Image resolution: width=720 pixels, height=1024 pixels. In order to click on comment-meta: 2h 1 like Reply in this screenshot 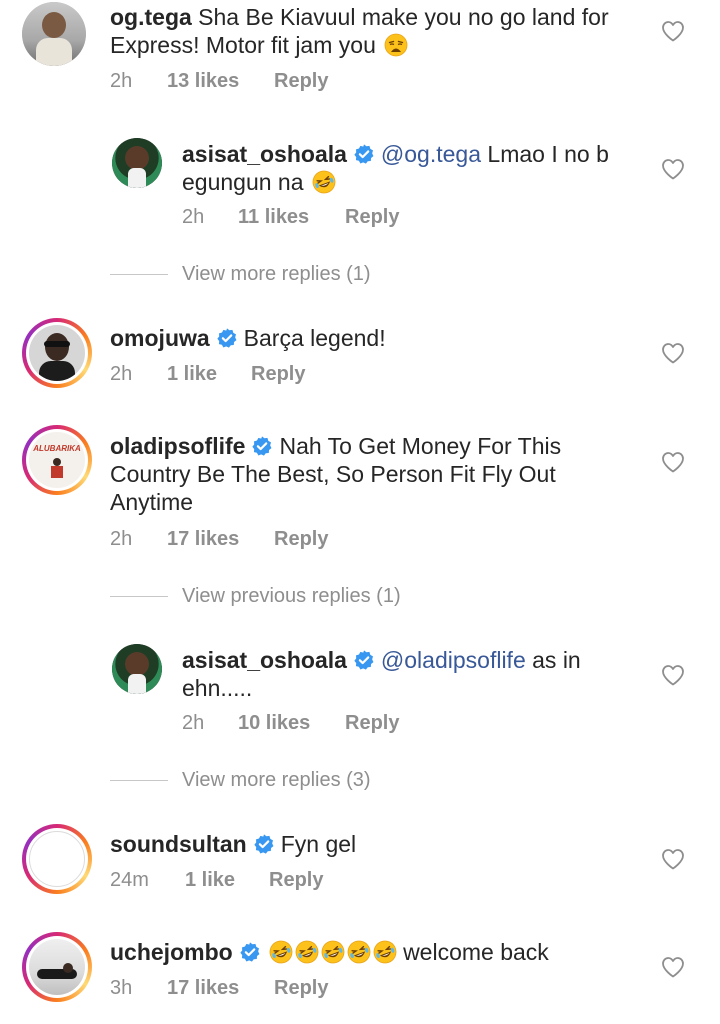, I will do `click(207, 374)`.